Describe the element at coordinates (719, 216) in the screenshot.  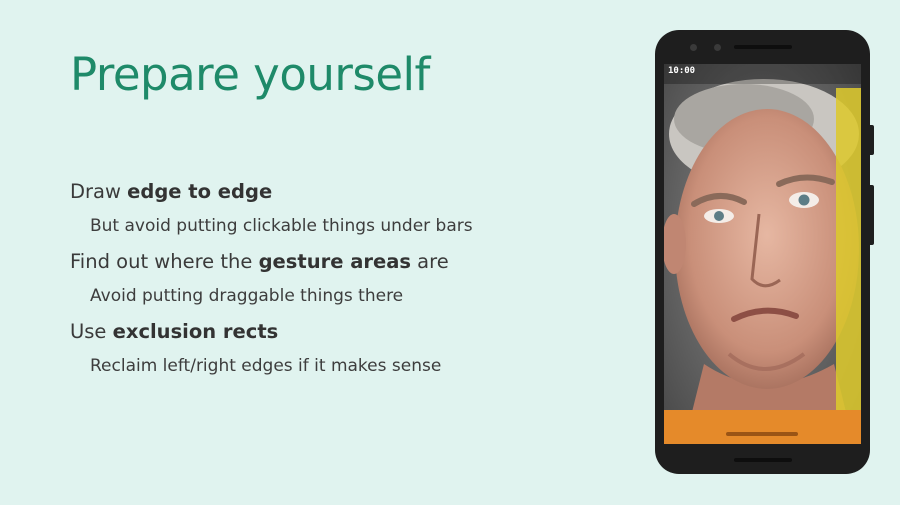
I see `left-iris` at that location.